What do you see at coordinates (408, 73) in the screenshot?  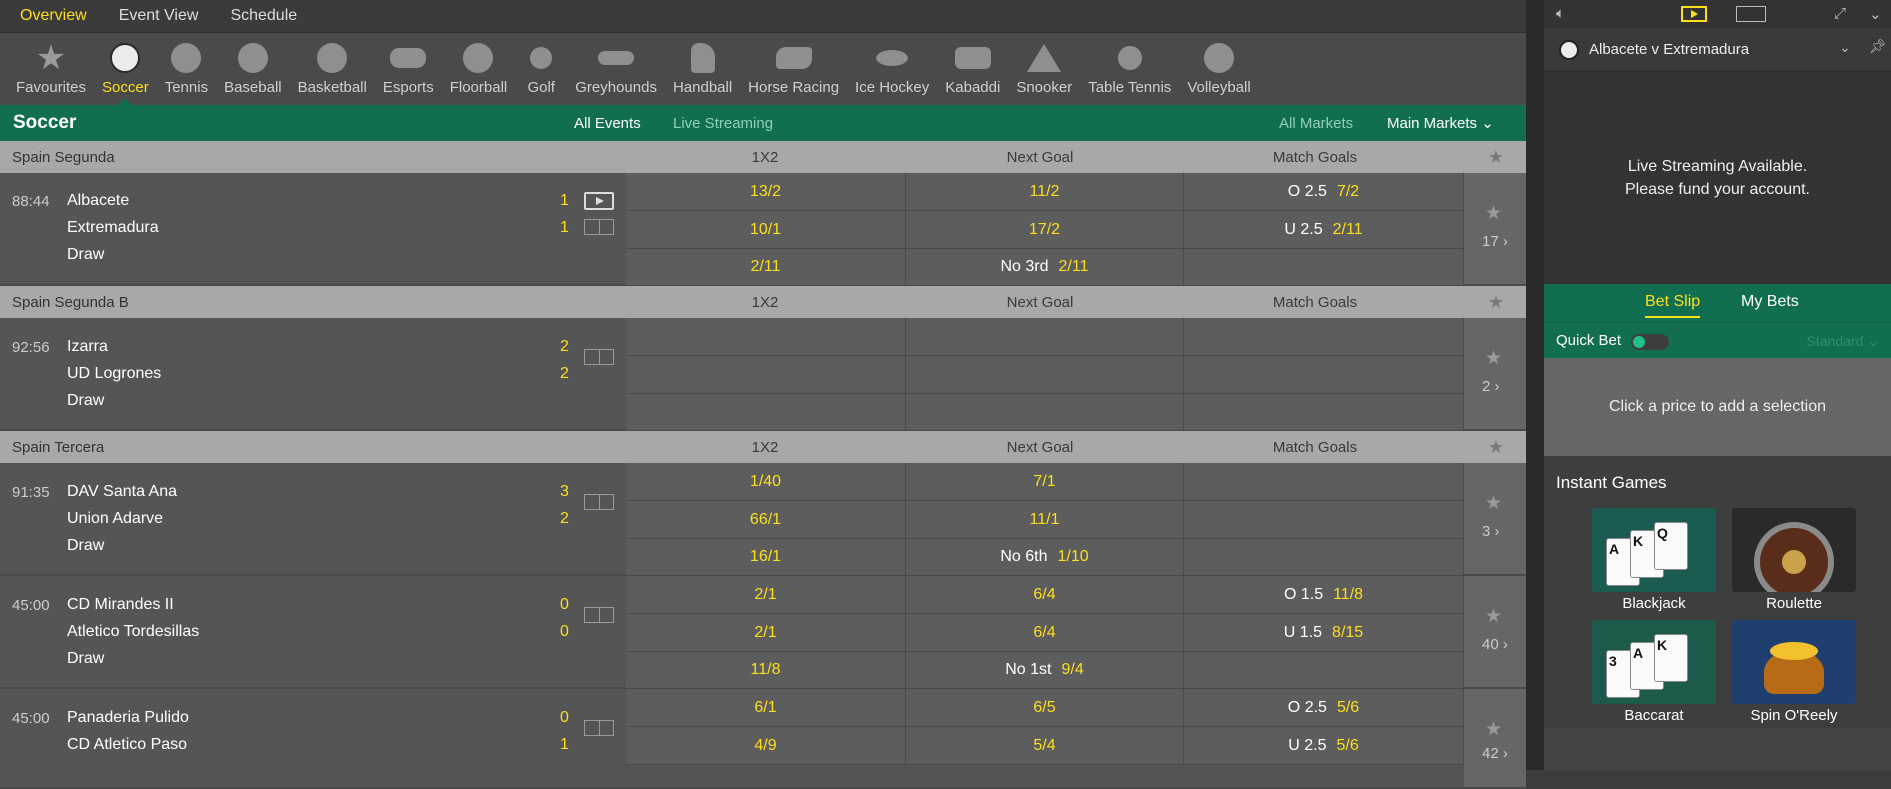 I see `sport-esports: Esports` at bounding box center [408, 73].